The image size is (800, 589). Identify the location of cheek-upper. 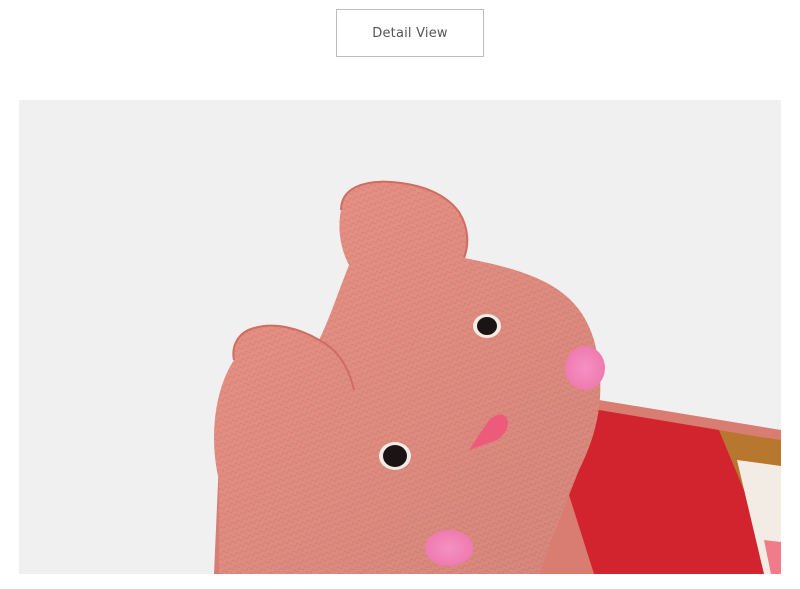
(585, 368).